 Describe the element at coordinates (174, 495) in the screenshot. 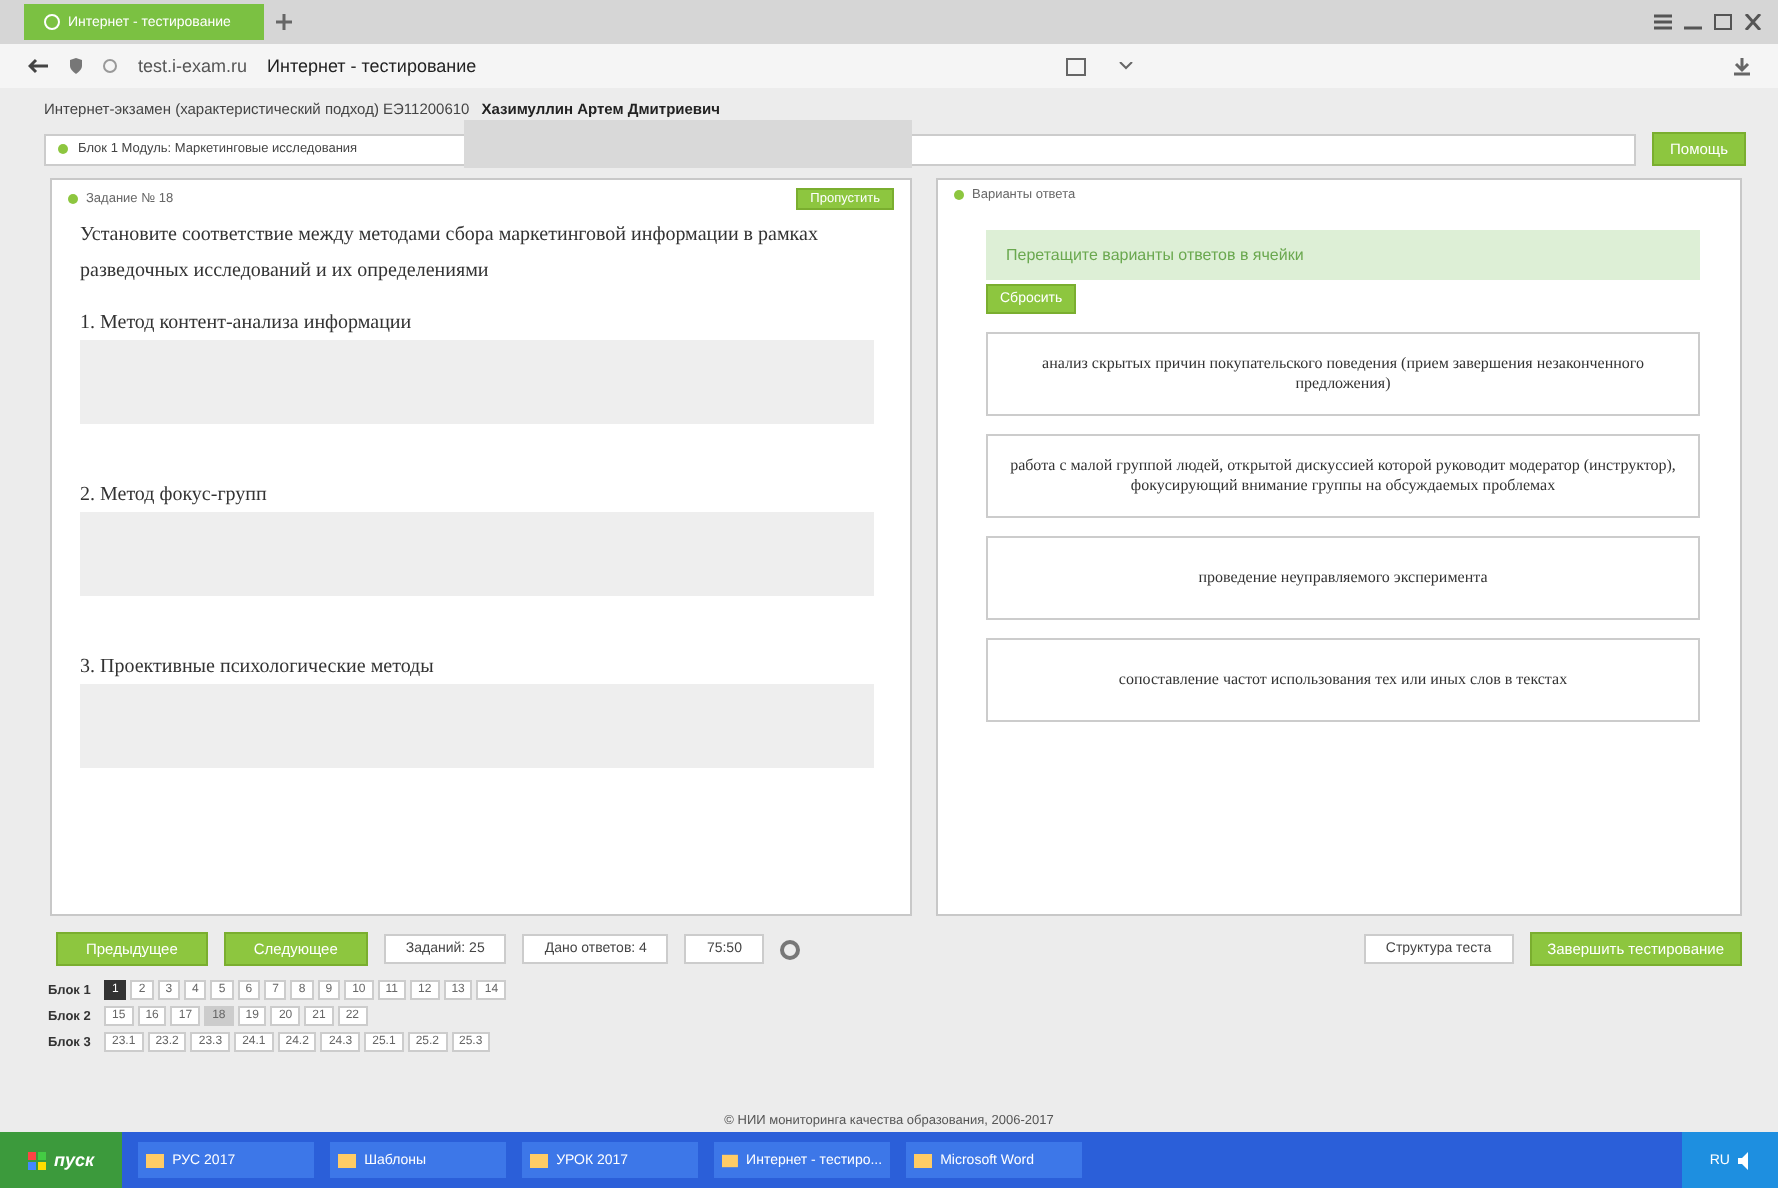

I see `match-item-label: 2. Метод фокус-групп` at that location.